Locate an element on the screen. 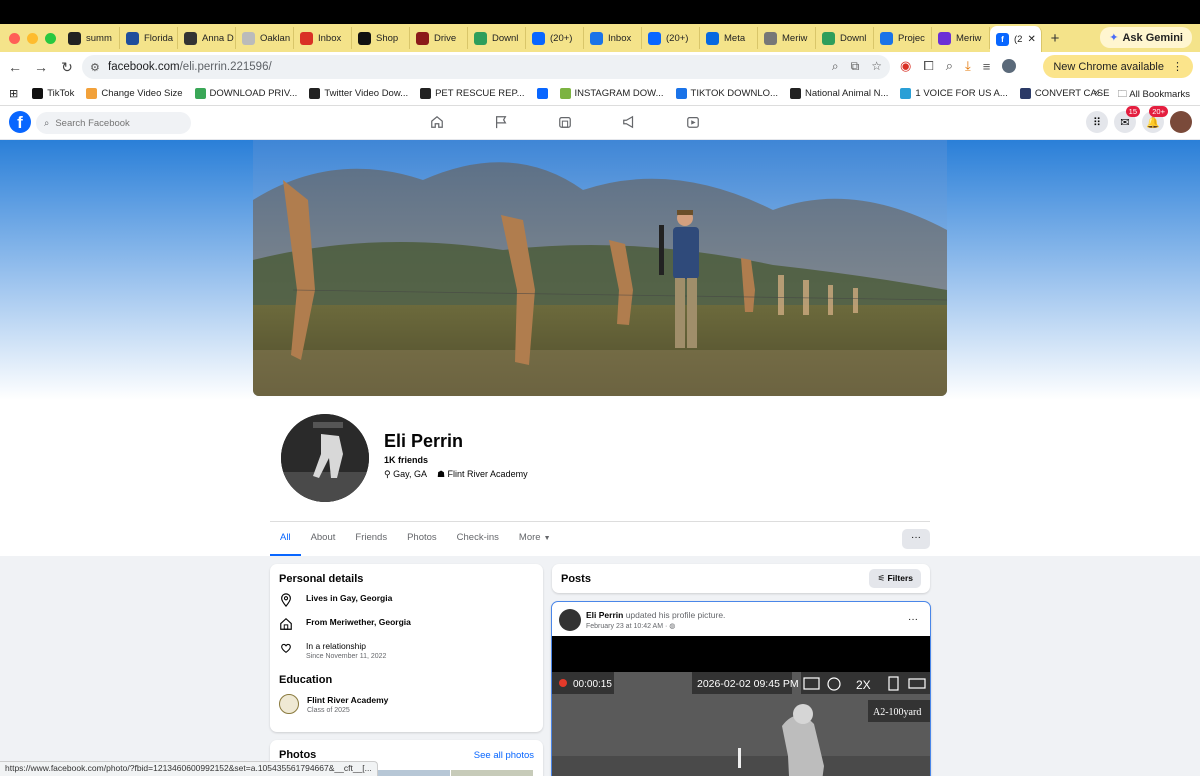  profile-more-options-button: ··· is located at coordinates (916, 539).